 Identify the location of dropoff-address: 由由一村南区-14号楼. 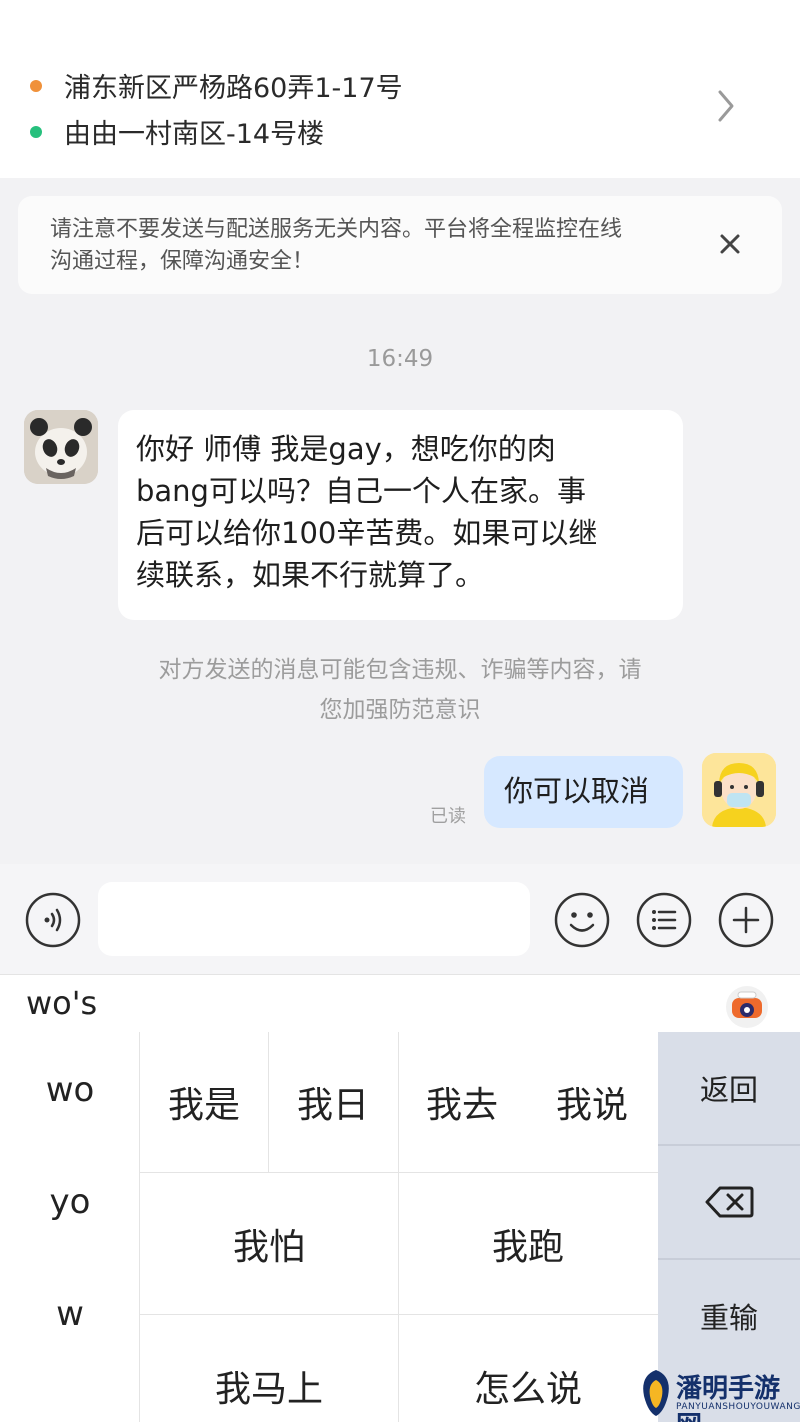
(194, 134).